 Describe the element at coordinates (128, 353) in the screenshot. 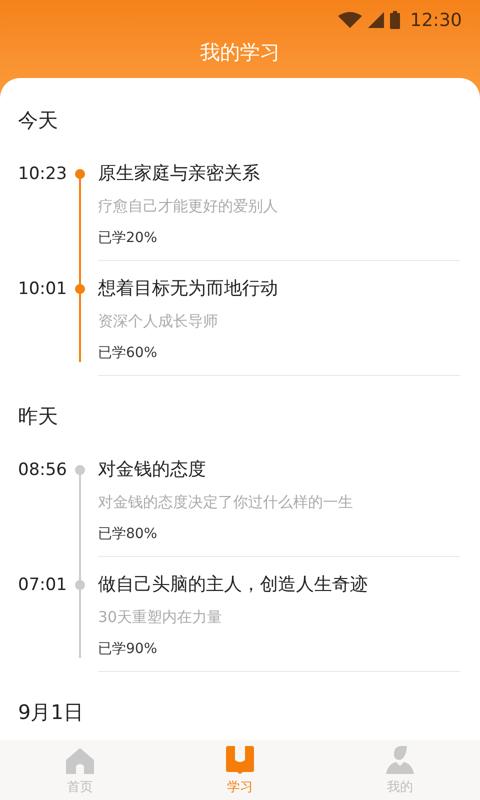

I see `progress-text: 已学60%` at that location.